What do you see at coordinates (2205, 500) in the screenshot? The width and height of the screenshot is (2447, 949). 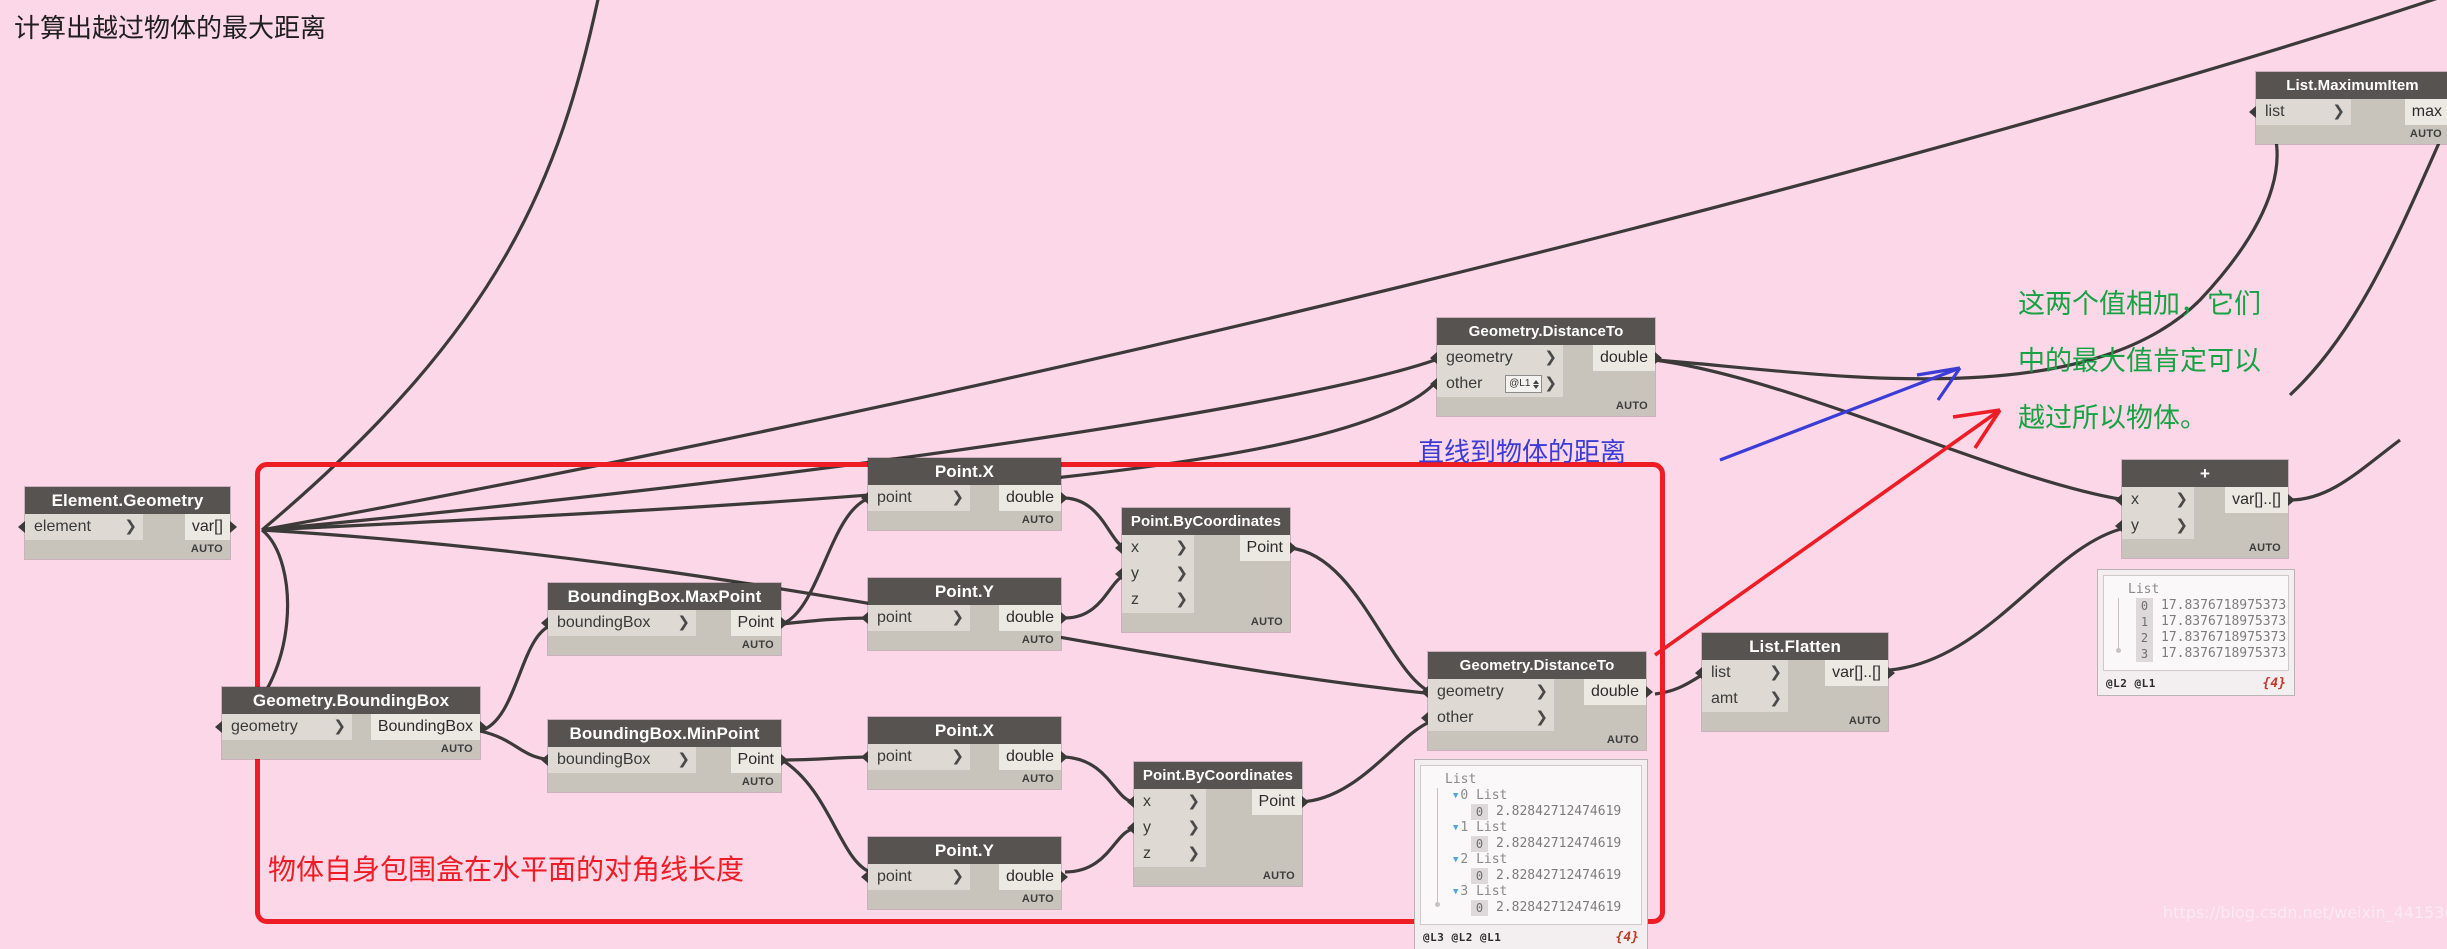 I see `input-port-x: x ❯ var[]..[]` at bounding box center [2205, 500].